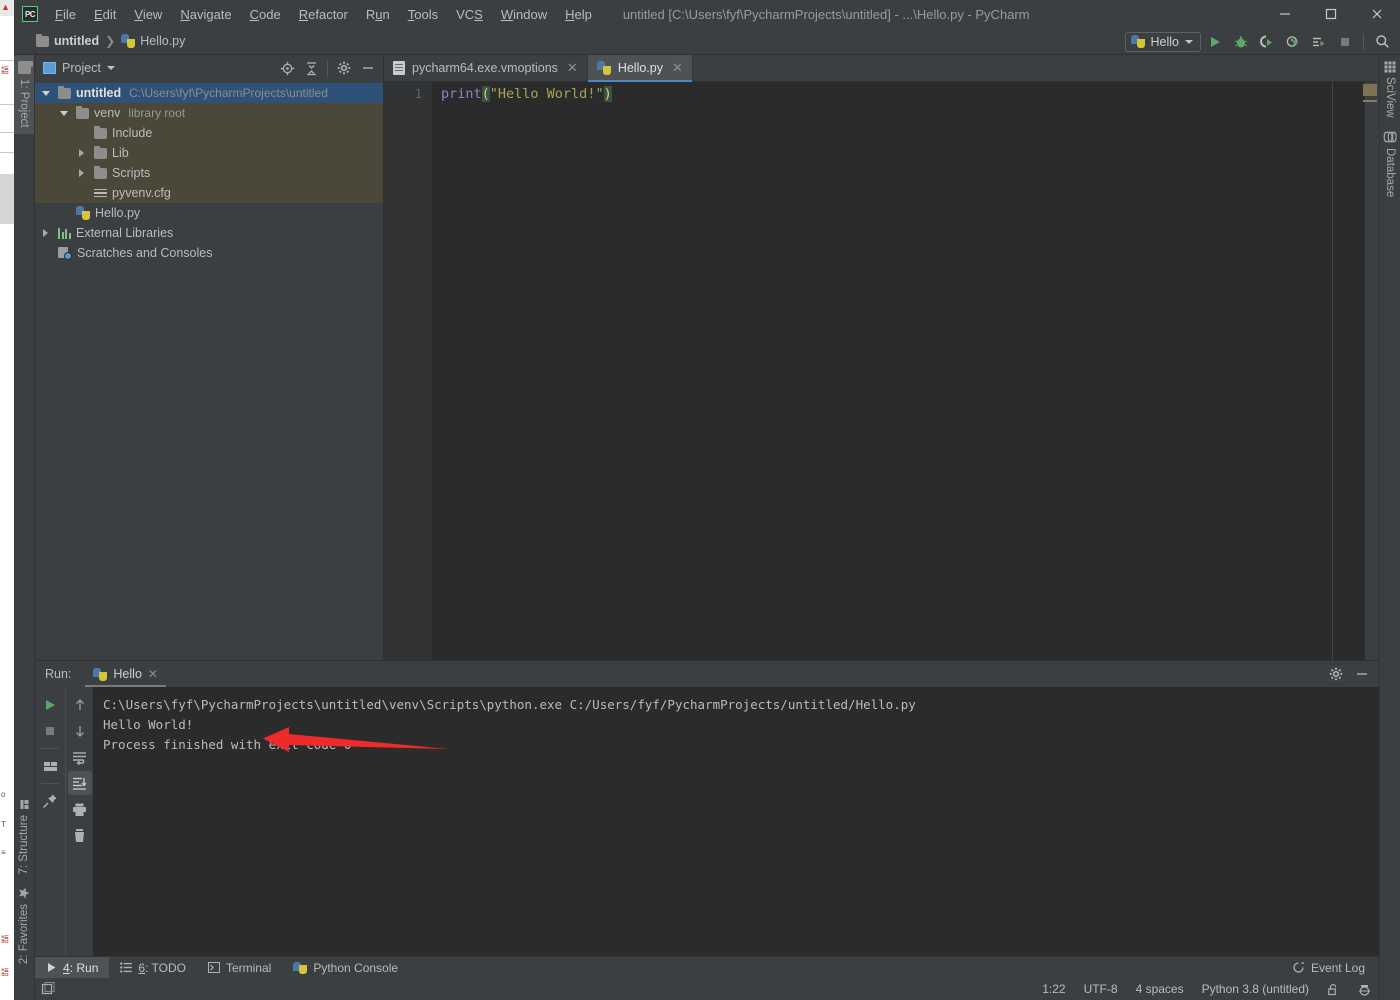 The image size is (1400, 1000). Describe the element at coordinates (7, 500) in the screenshot. I see `background-window: ▲ 語 o T ≡ 語 語` at that location.